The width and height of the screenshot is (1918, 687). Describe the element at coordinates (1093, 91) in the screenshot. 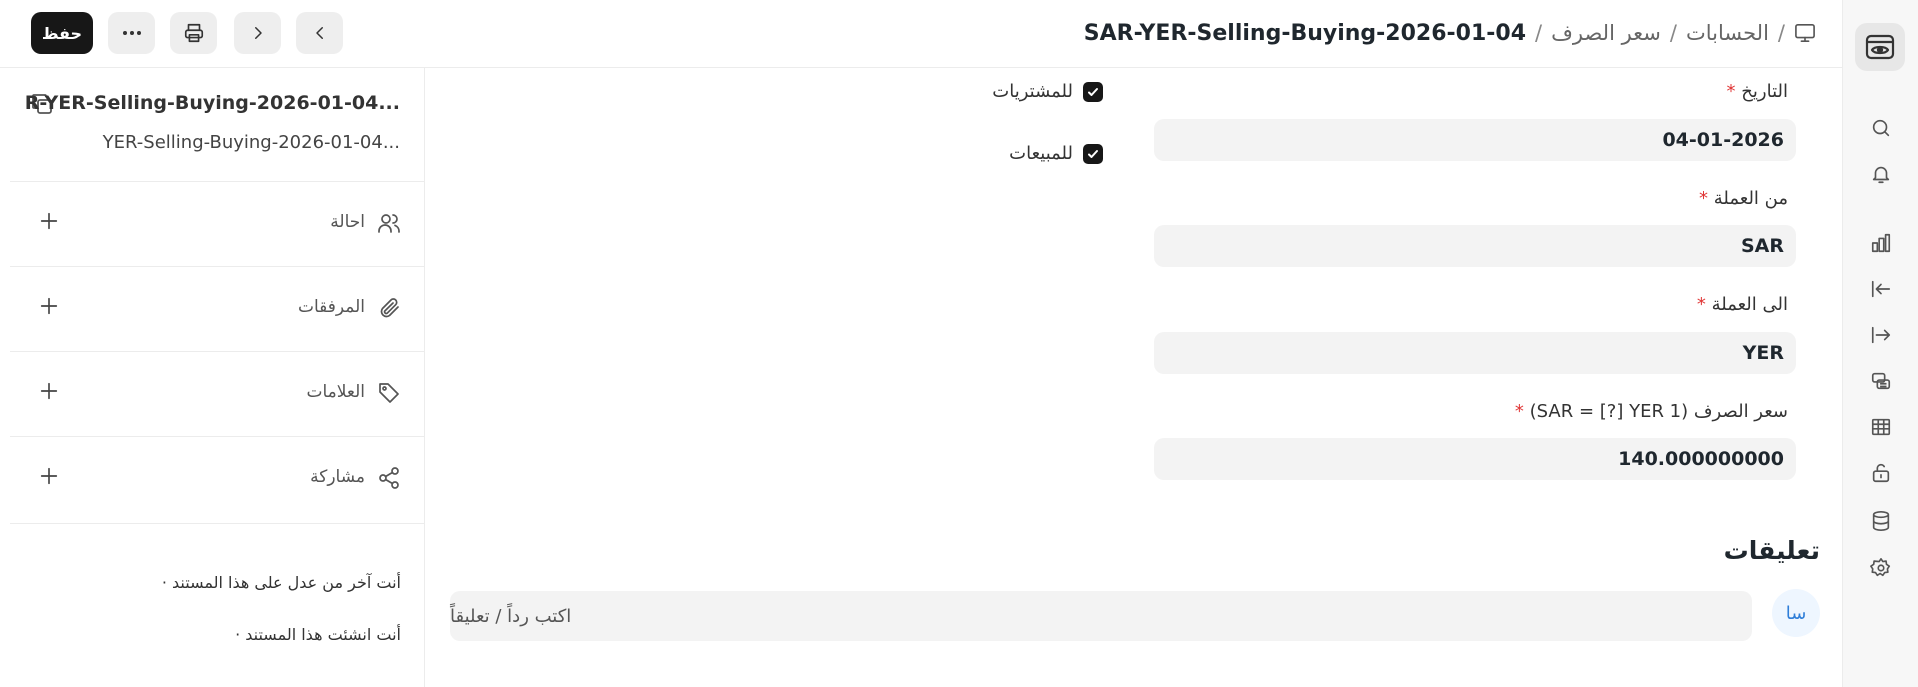

I see `for-buying-checkbox` at that location.